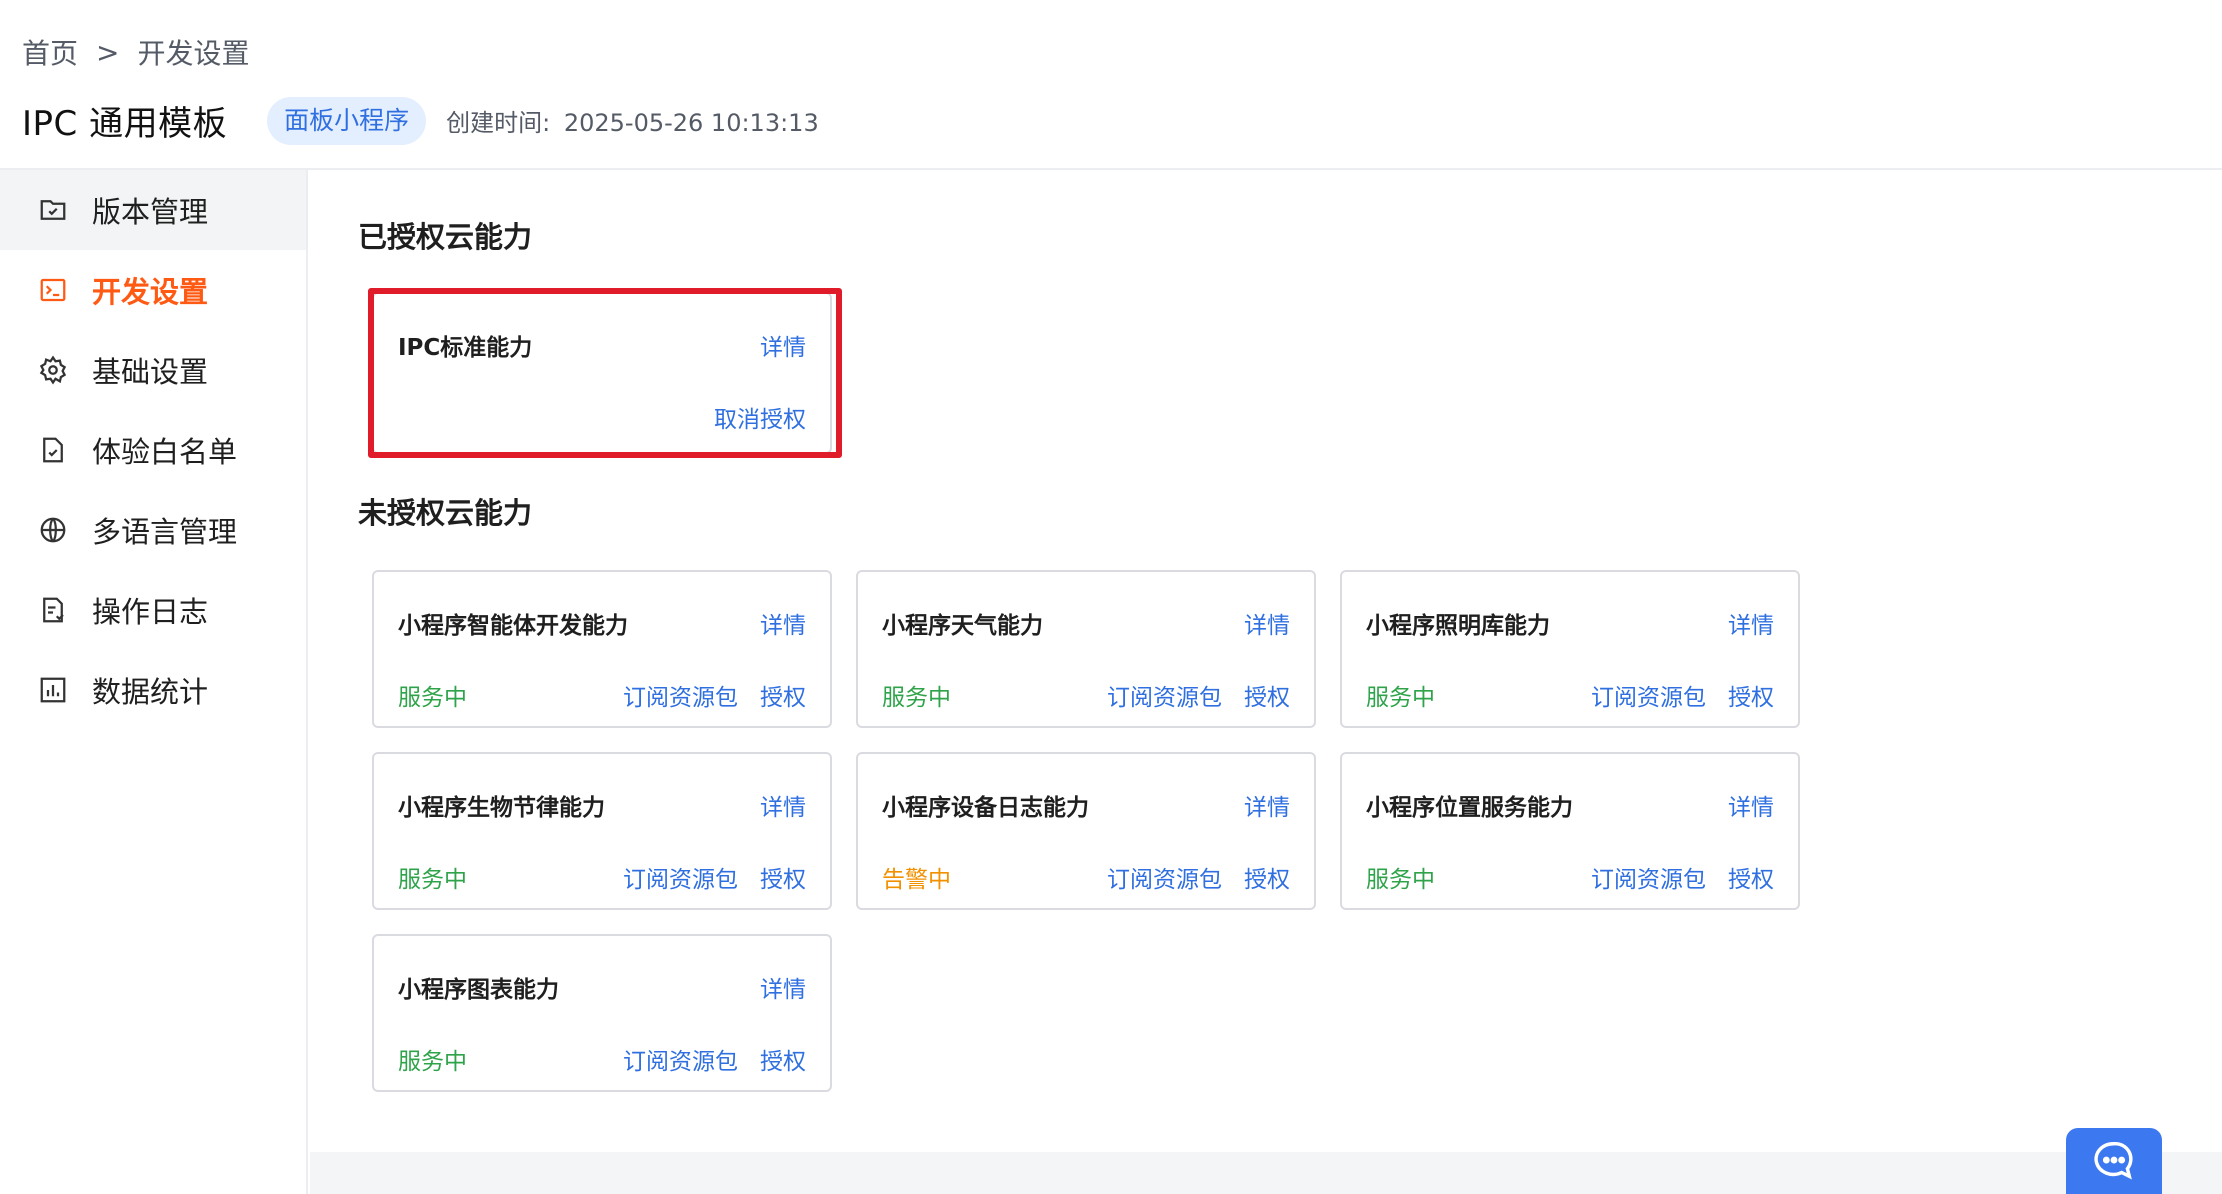 Image resolution: width=2222 pixels, height=1194 pixels. Describe the element at coordinates (962, 626) in the screenshot. I see `card-title: 小程序天气能力` at that location.